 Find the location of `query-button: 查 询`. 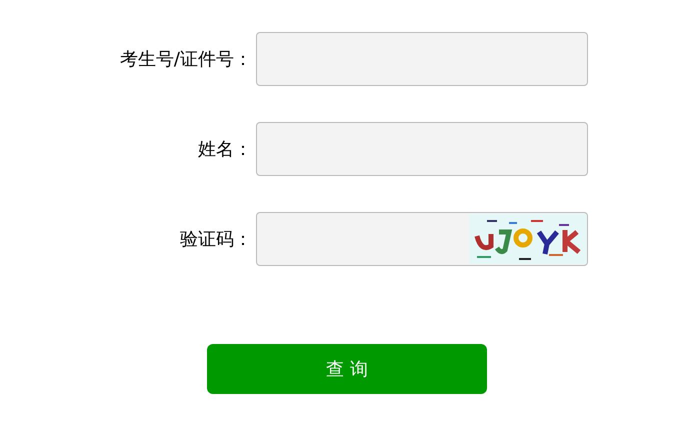

query-button: 查 询 is located at coordinates (347, 369).